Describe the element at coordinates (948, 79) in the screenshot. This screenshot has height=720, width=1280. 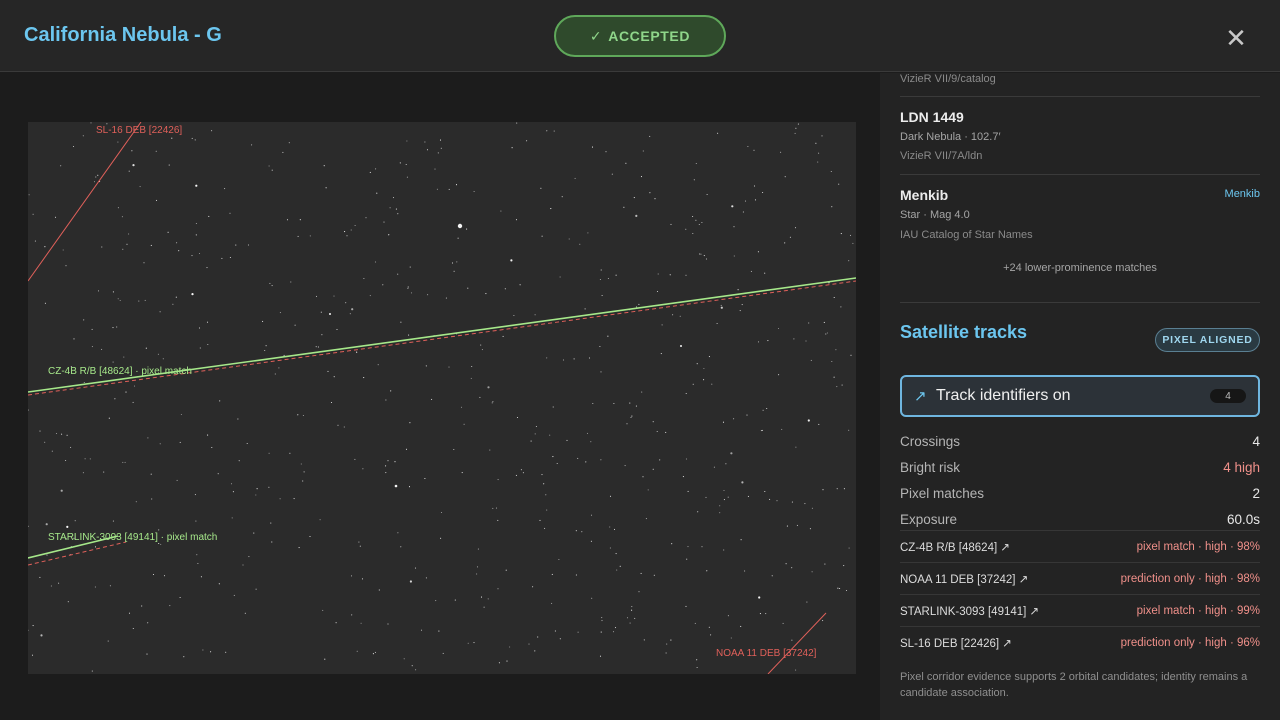
I see `catalog-source: VizieR VII/9/catalog` at that location.